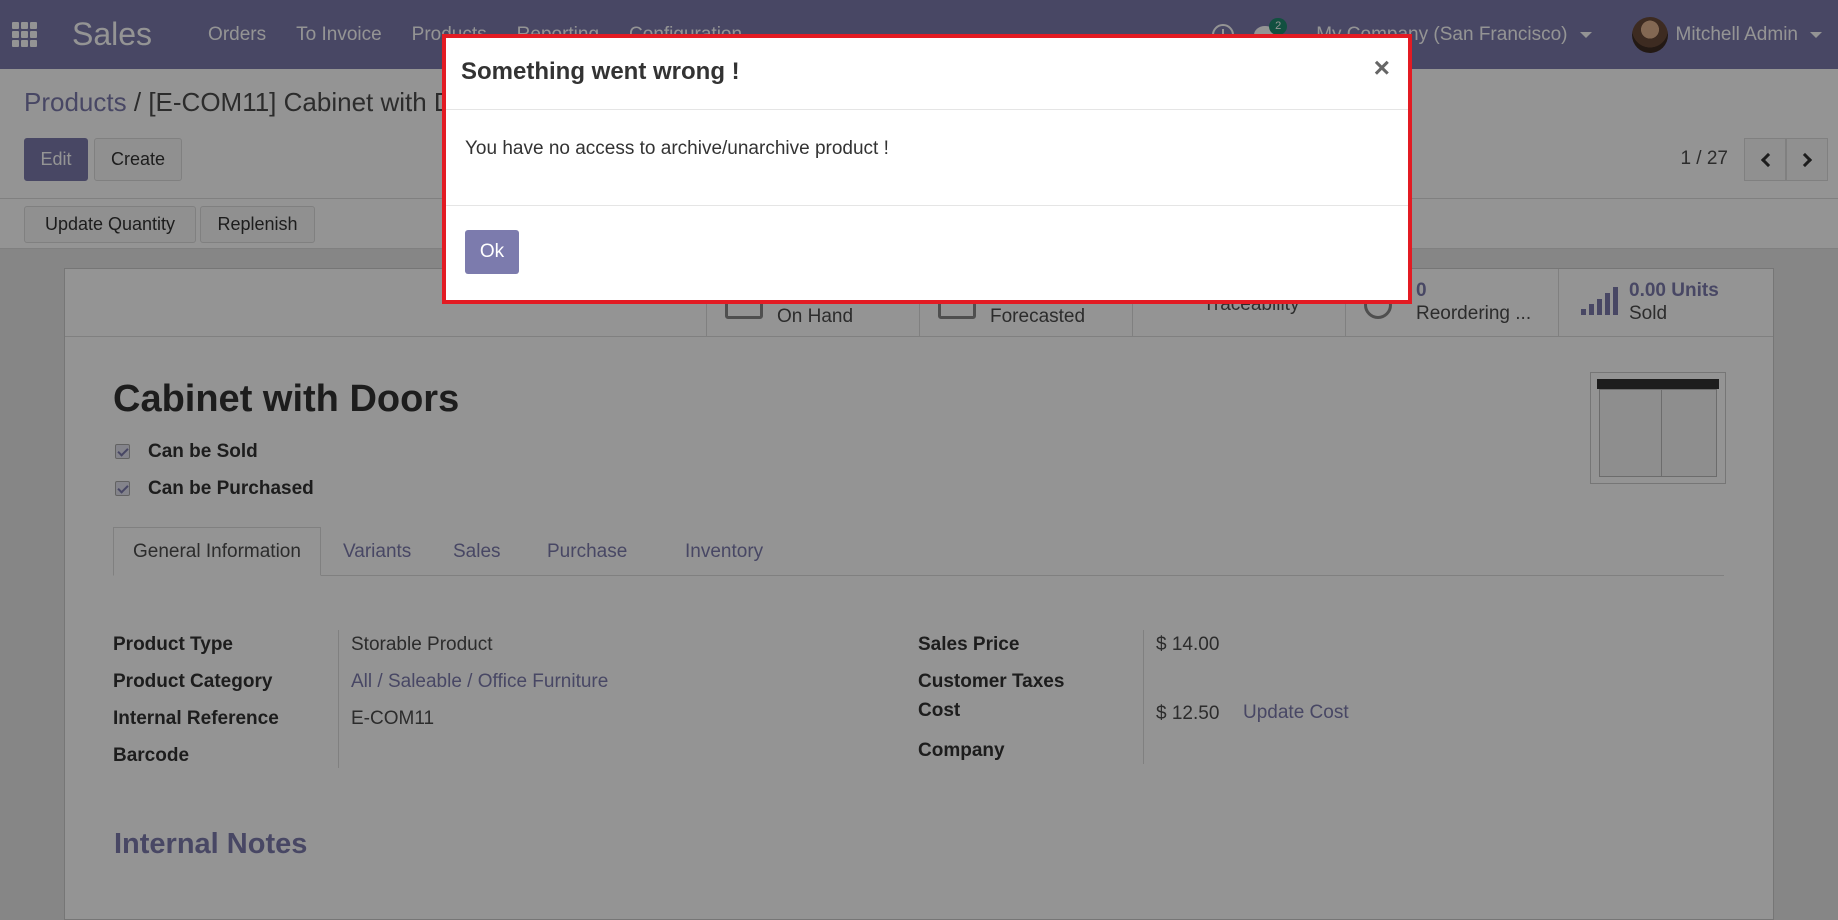  I want to click on close-icon: ×, so click(1382, 68).